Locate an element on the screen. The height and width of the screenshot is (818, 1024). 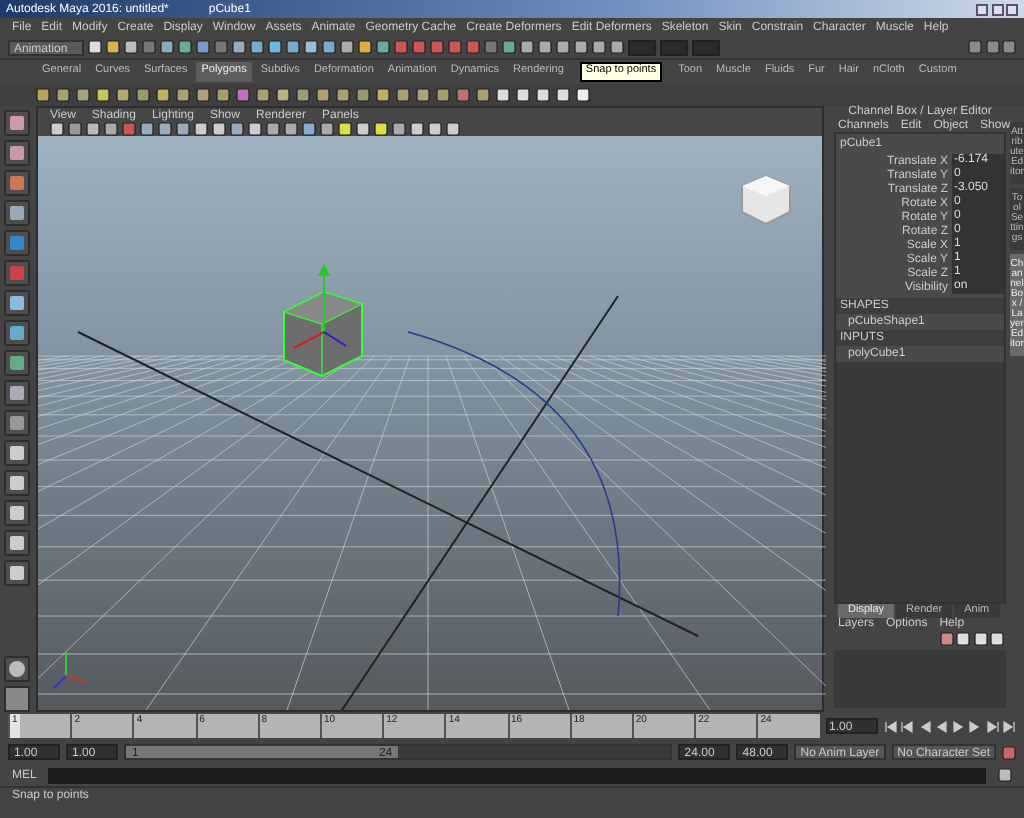
axis-triad-icon is located at coordinates (70, 670).